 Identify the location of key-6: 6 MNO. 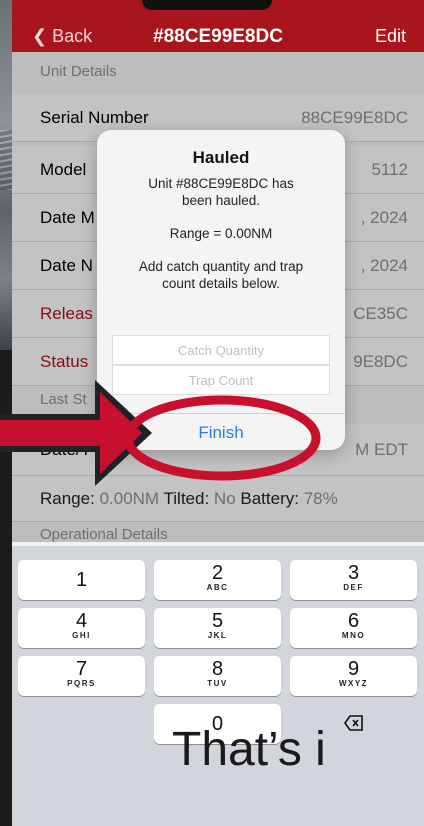
(353, 628).